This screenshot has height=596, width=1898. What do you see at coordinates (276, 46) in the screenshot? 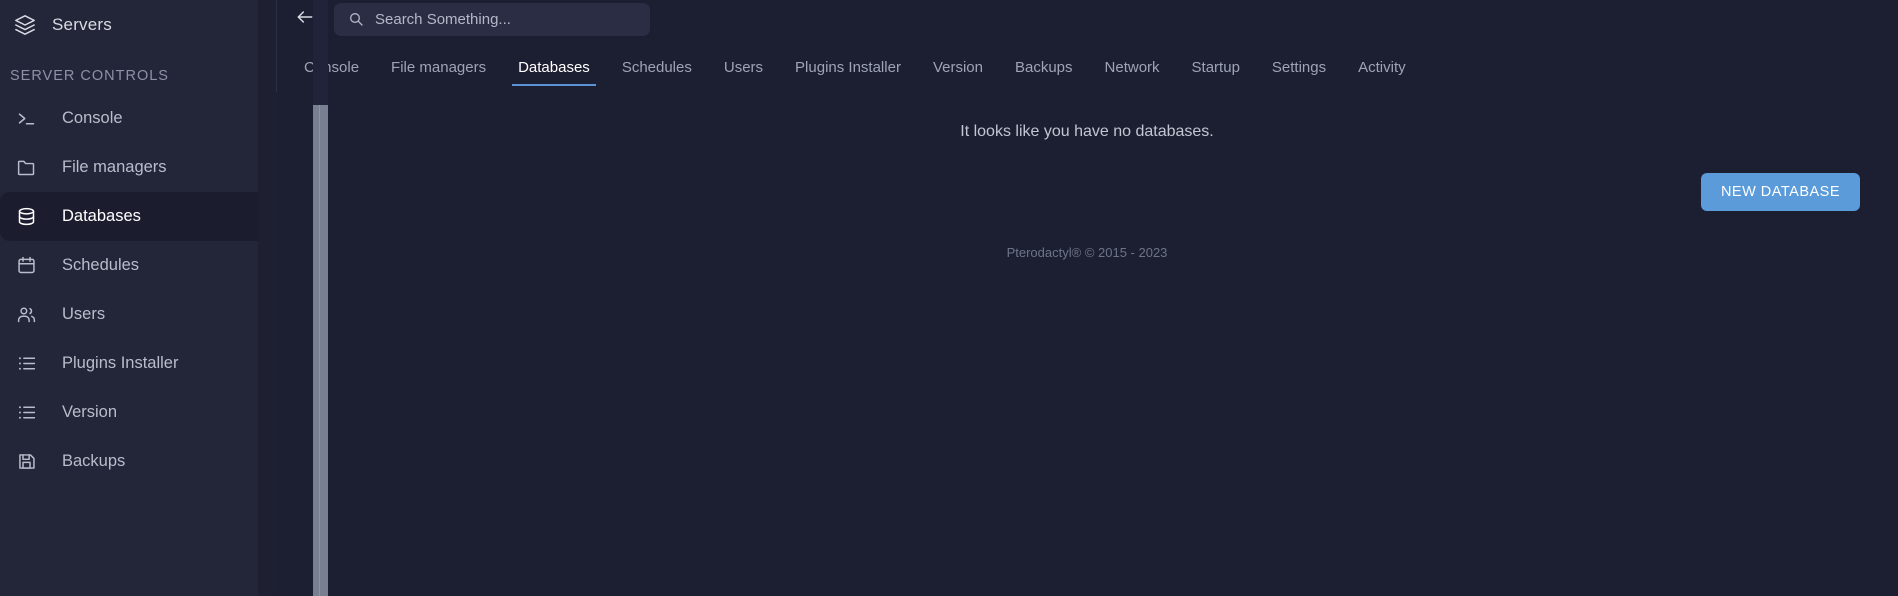
I see `panel-divider` at bounding box center [276, 46].